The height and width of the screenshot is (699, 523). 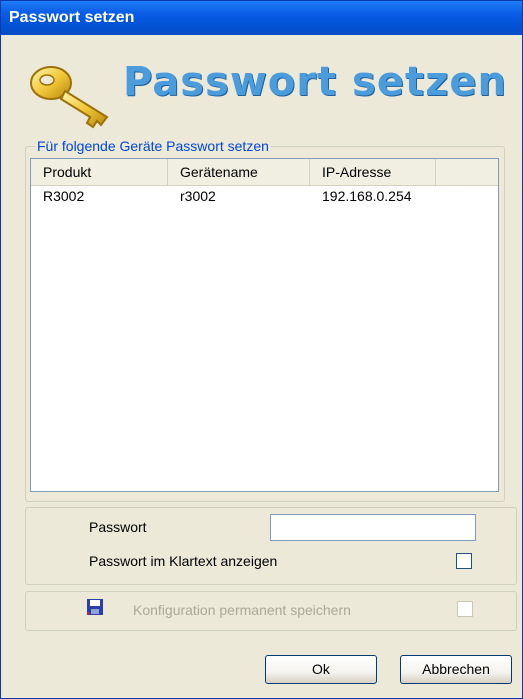 What do you see at coordinates (367, 196) in the screenshot?
I see `ip-address-cell: 192.168.0.254` at bounding box center [367, 196].